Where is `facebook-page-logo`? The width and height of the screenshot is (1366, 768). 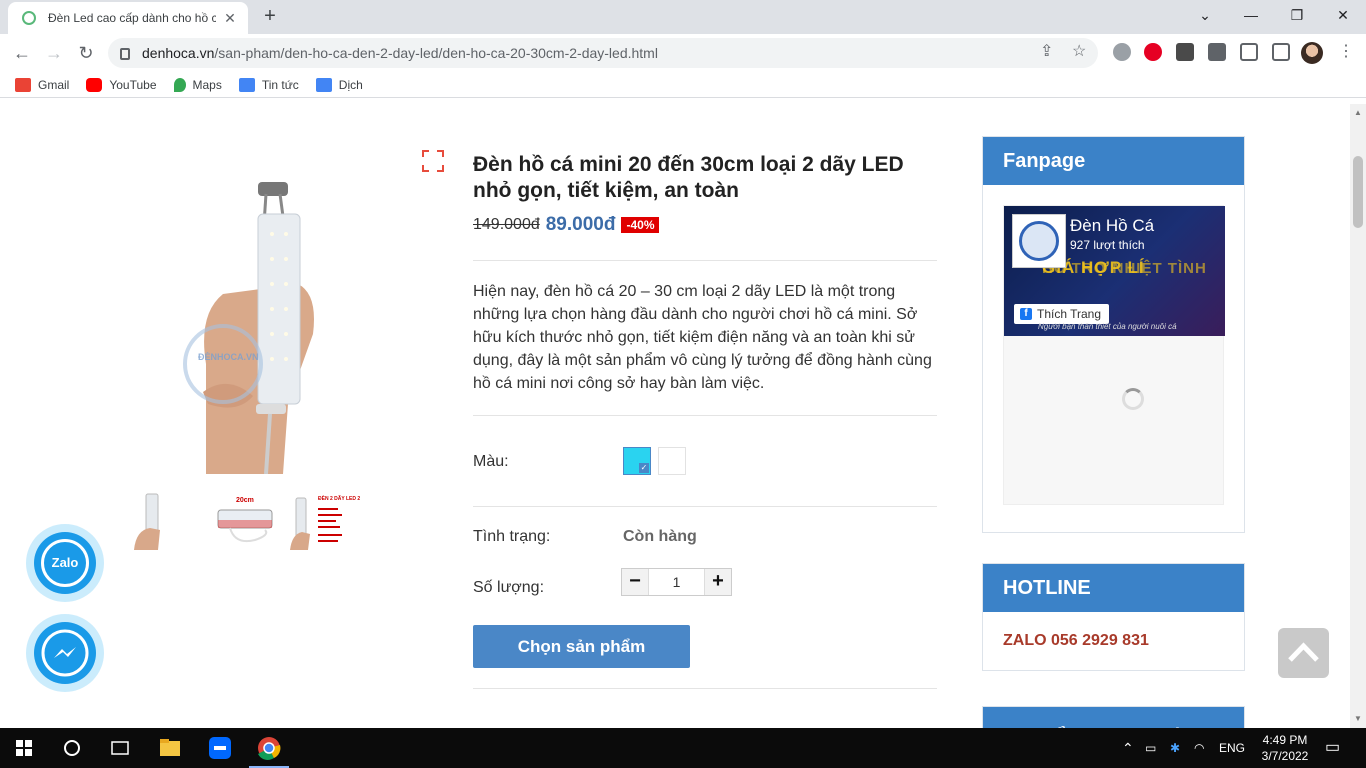 facebook-page-logo is located at coordinates (1039, 241).